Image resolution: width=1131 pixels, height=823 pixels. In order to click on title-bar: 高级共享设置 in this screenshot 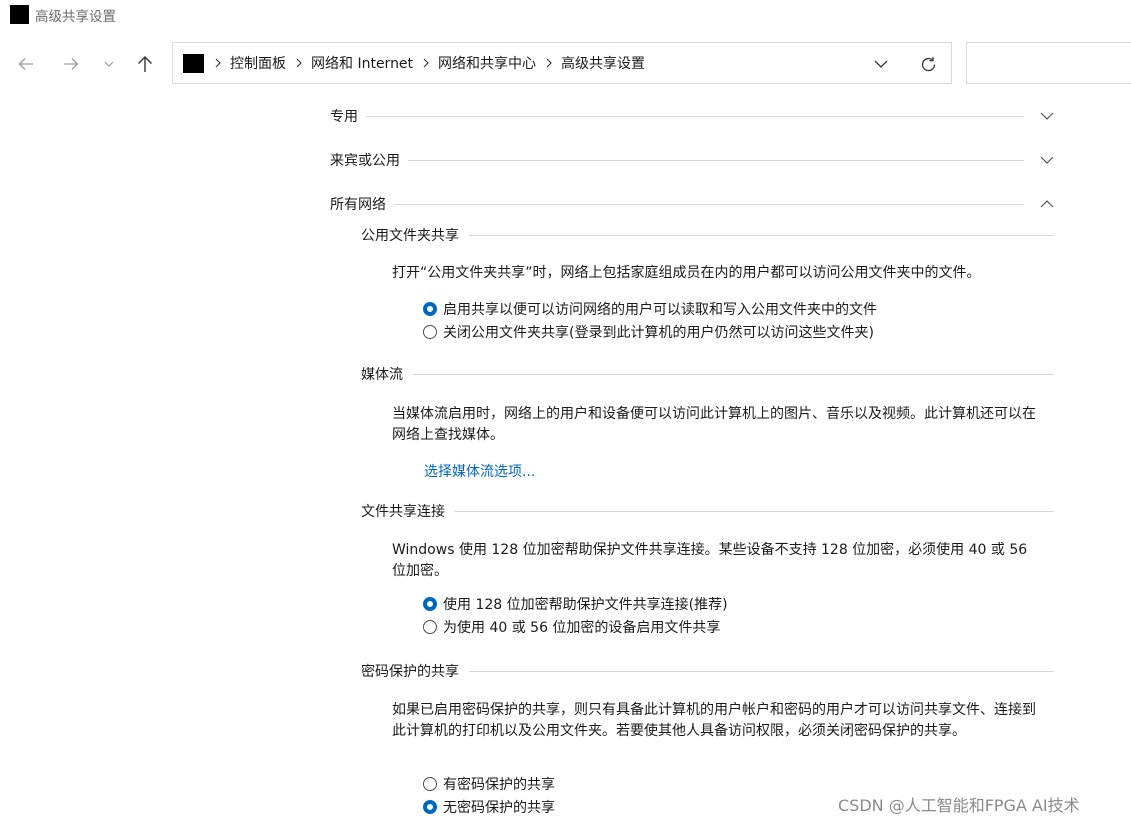, I will do `click(565, 14)`.